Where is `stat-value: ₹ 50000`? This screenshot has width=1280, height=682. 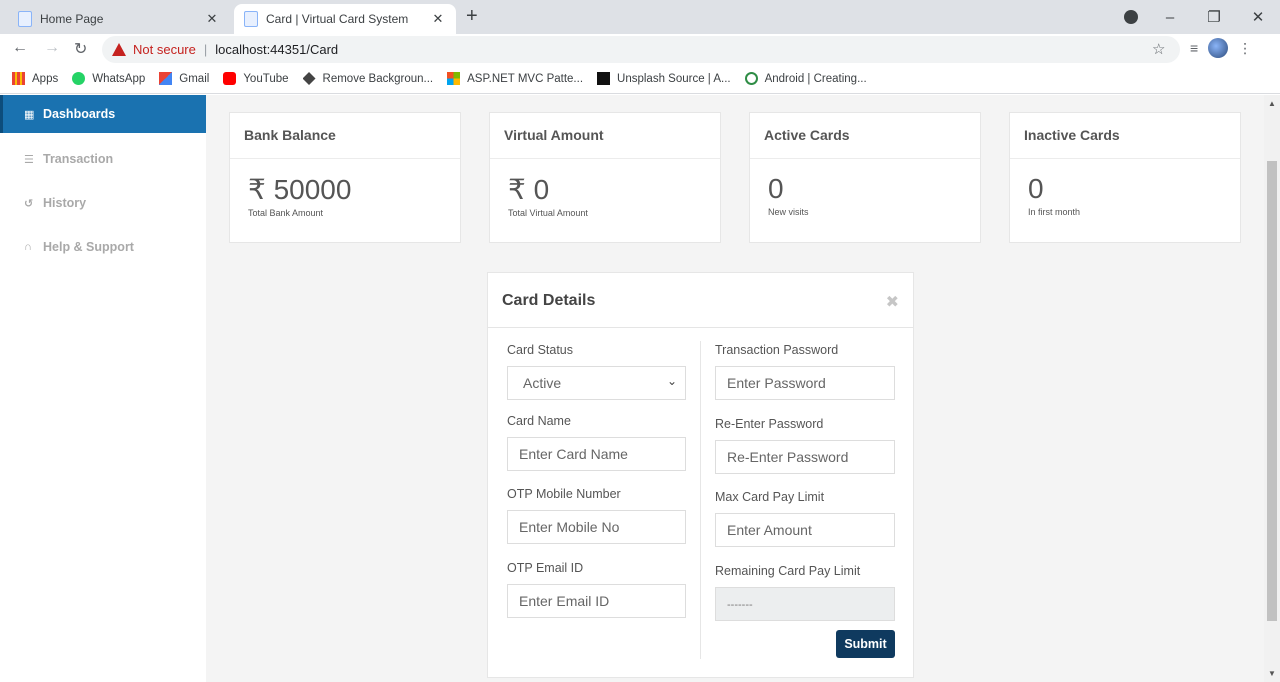 stat-value: ₹ 50000 is located at coordinates (300, 189).